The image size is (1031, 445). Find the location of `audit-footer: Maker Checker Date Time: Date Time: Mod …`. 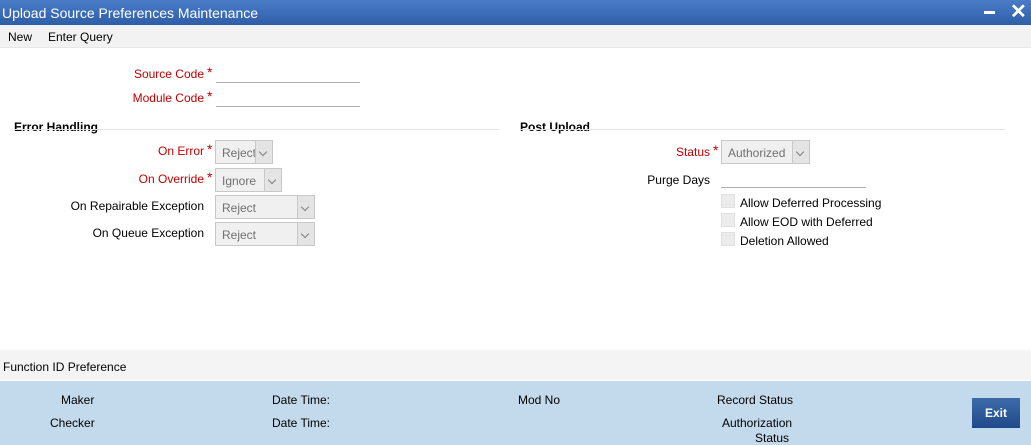

audit-footer: Maker Checker Date Time: Date Time: Mod … is located at coordinates (515, 413).